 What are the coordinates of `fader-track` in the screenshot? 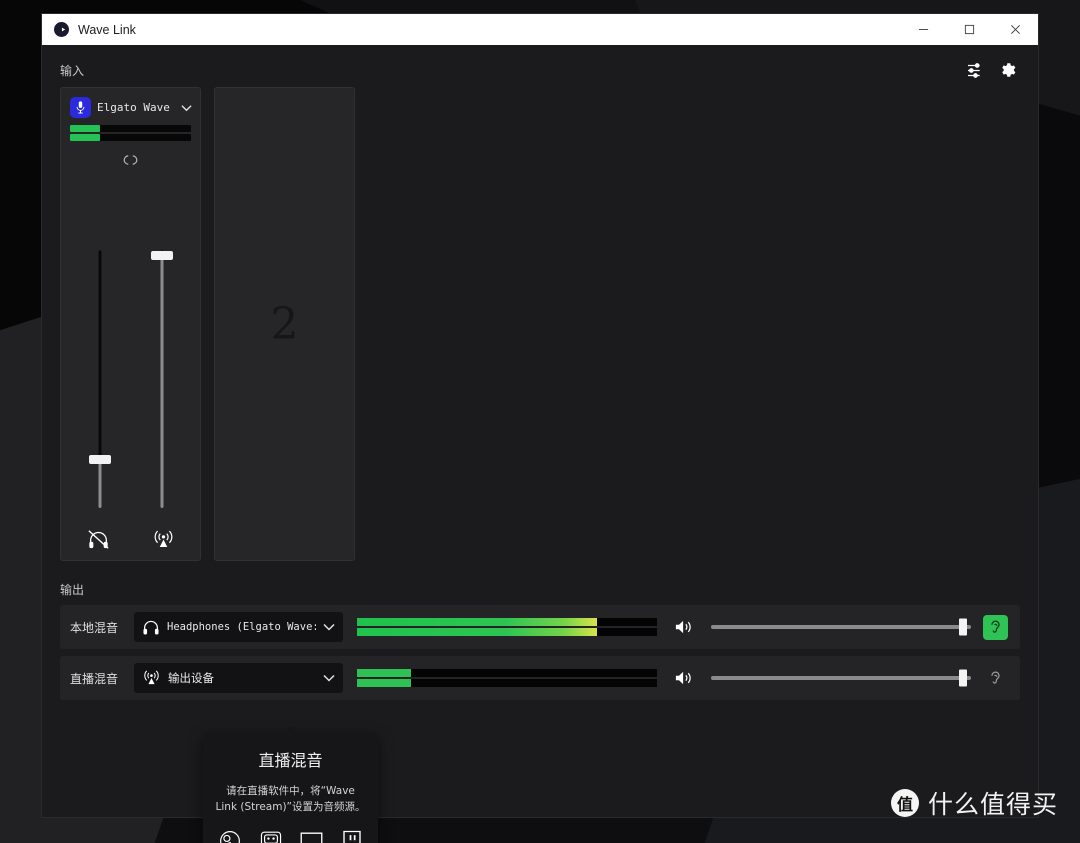 It's located at (161, 379).